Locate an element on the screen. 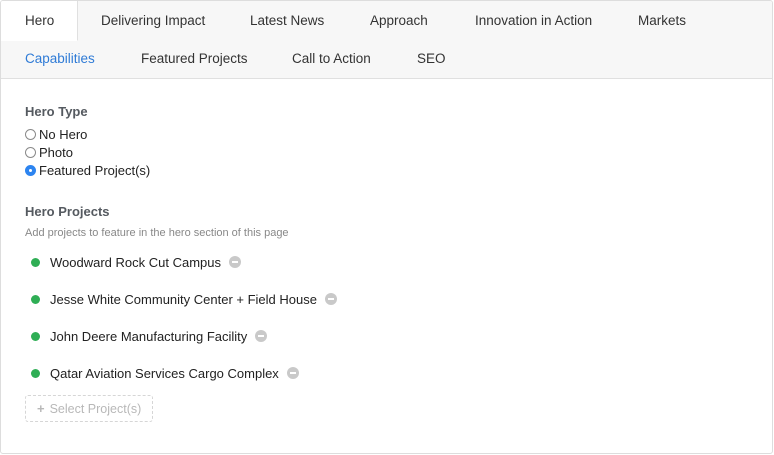 Image resolution: width=774 pixels, height=455 pixels. tab-label: Hero is located at coordinates (40, 20).